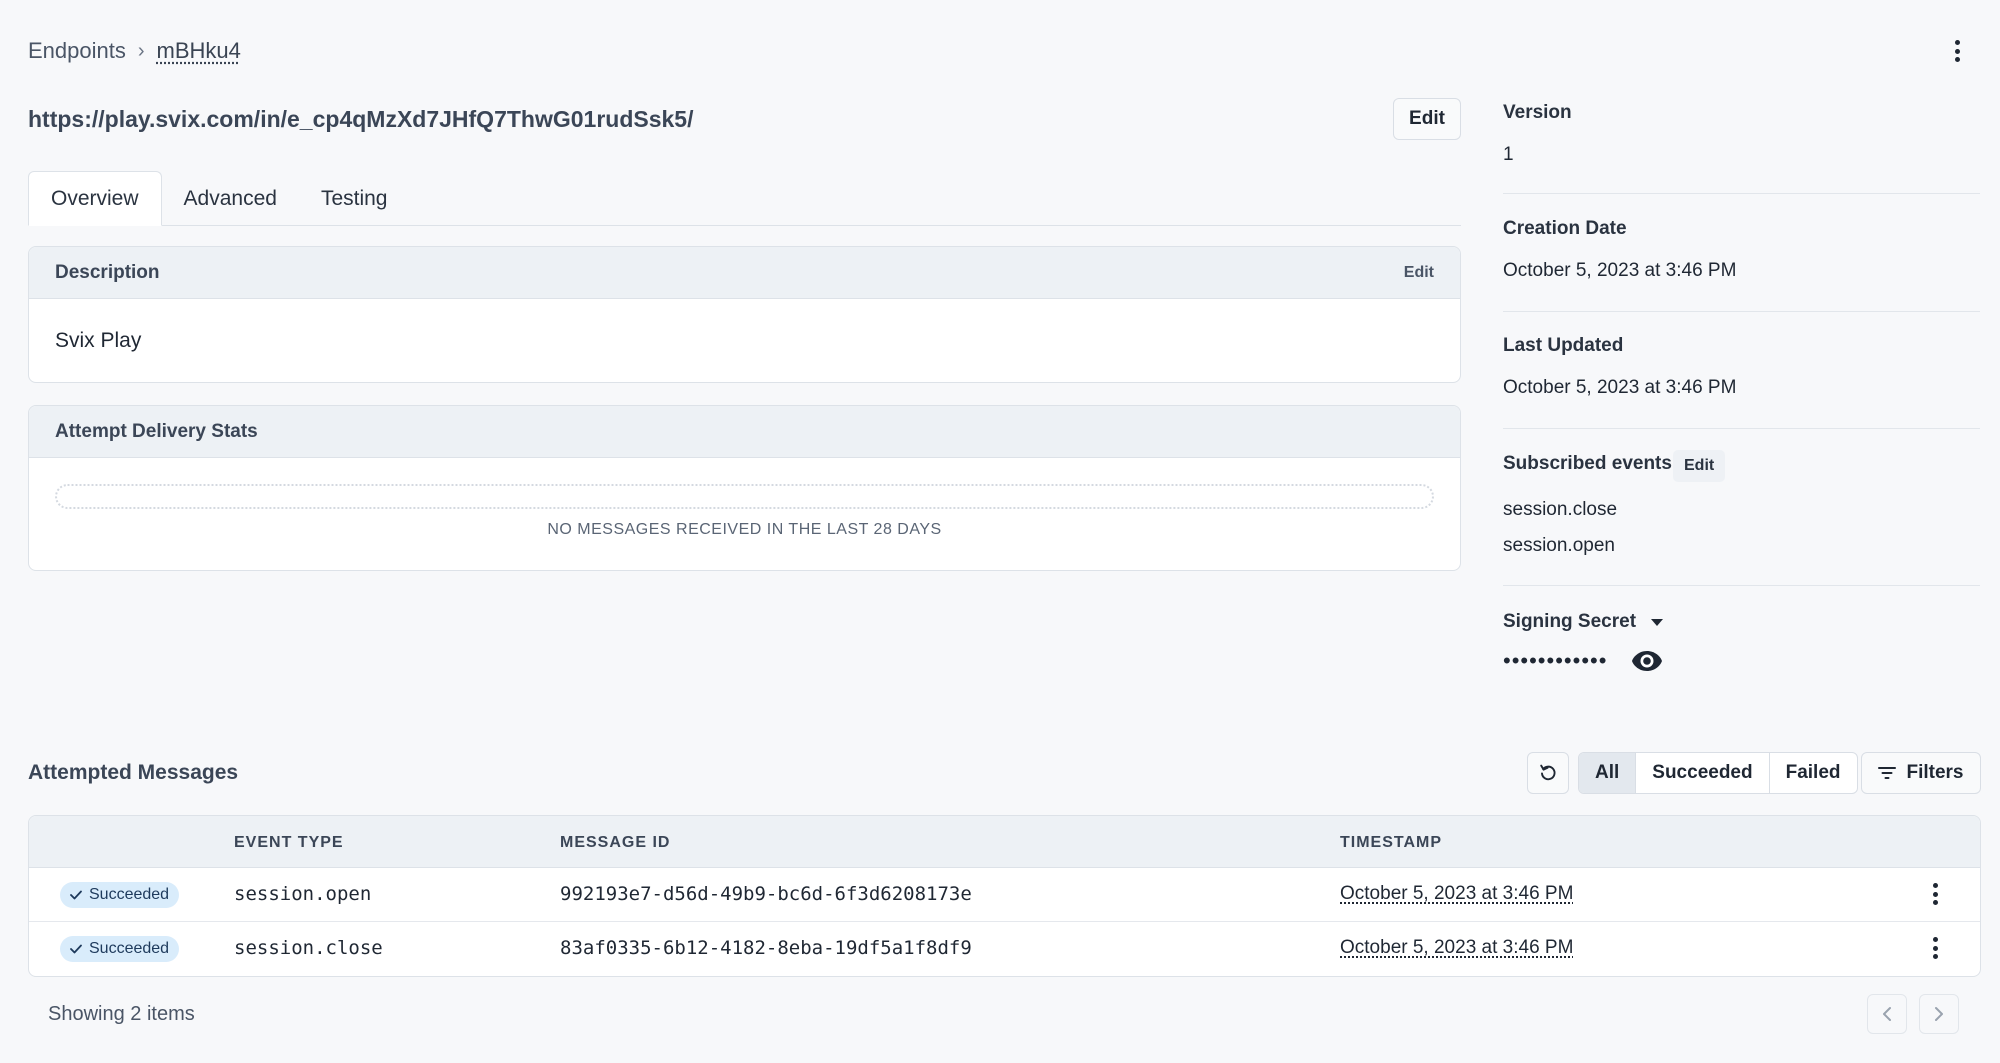 Image resolution: width=2000 pixels, height=1063 pixels. What do you see at coordinates (1957, 51) in the screenshot?
I see `more-options-icon` at bounding box center [1957, 51].